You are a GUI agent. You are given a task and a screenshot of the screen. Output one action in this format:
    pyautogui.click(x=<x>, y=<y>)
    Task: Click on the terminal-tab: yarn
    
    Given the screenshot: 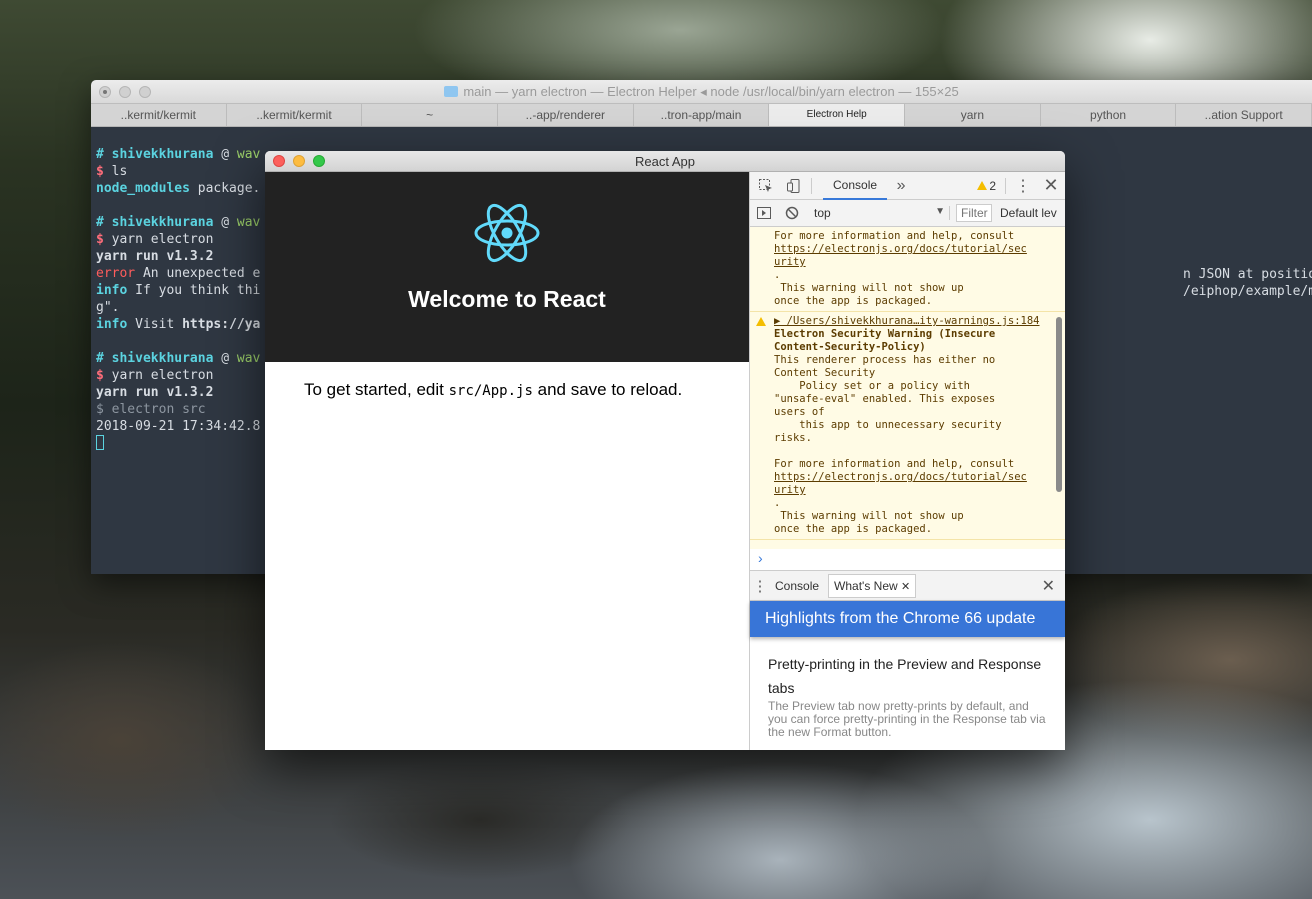 What is the action you would take?
    pyautogui.click(x=973, y=115)
    